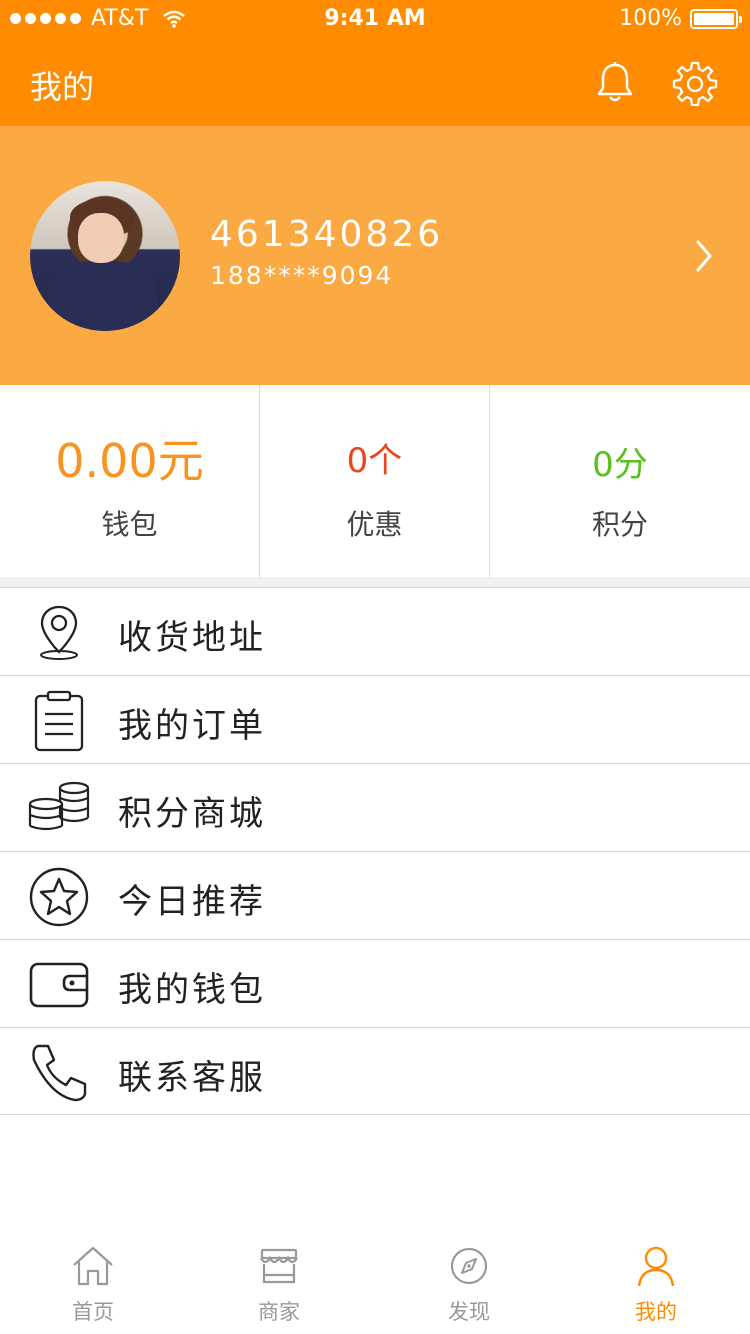  What do you see at coordinates (327, 234) in the screenshot?
I see `user-id: 461340826` at bounding box center [327, 234].